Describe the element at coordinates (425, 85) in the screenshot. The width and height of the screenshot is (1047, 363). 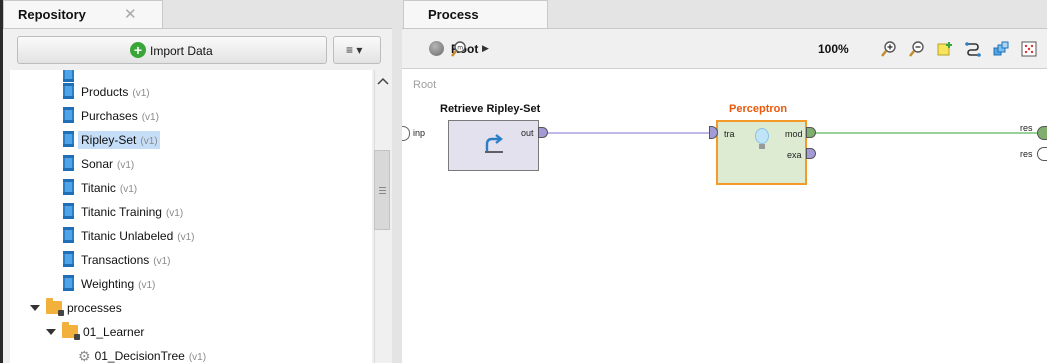
I see `canvas-root-label: Root` at that location.